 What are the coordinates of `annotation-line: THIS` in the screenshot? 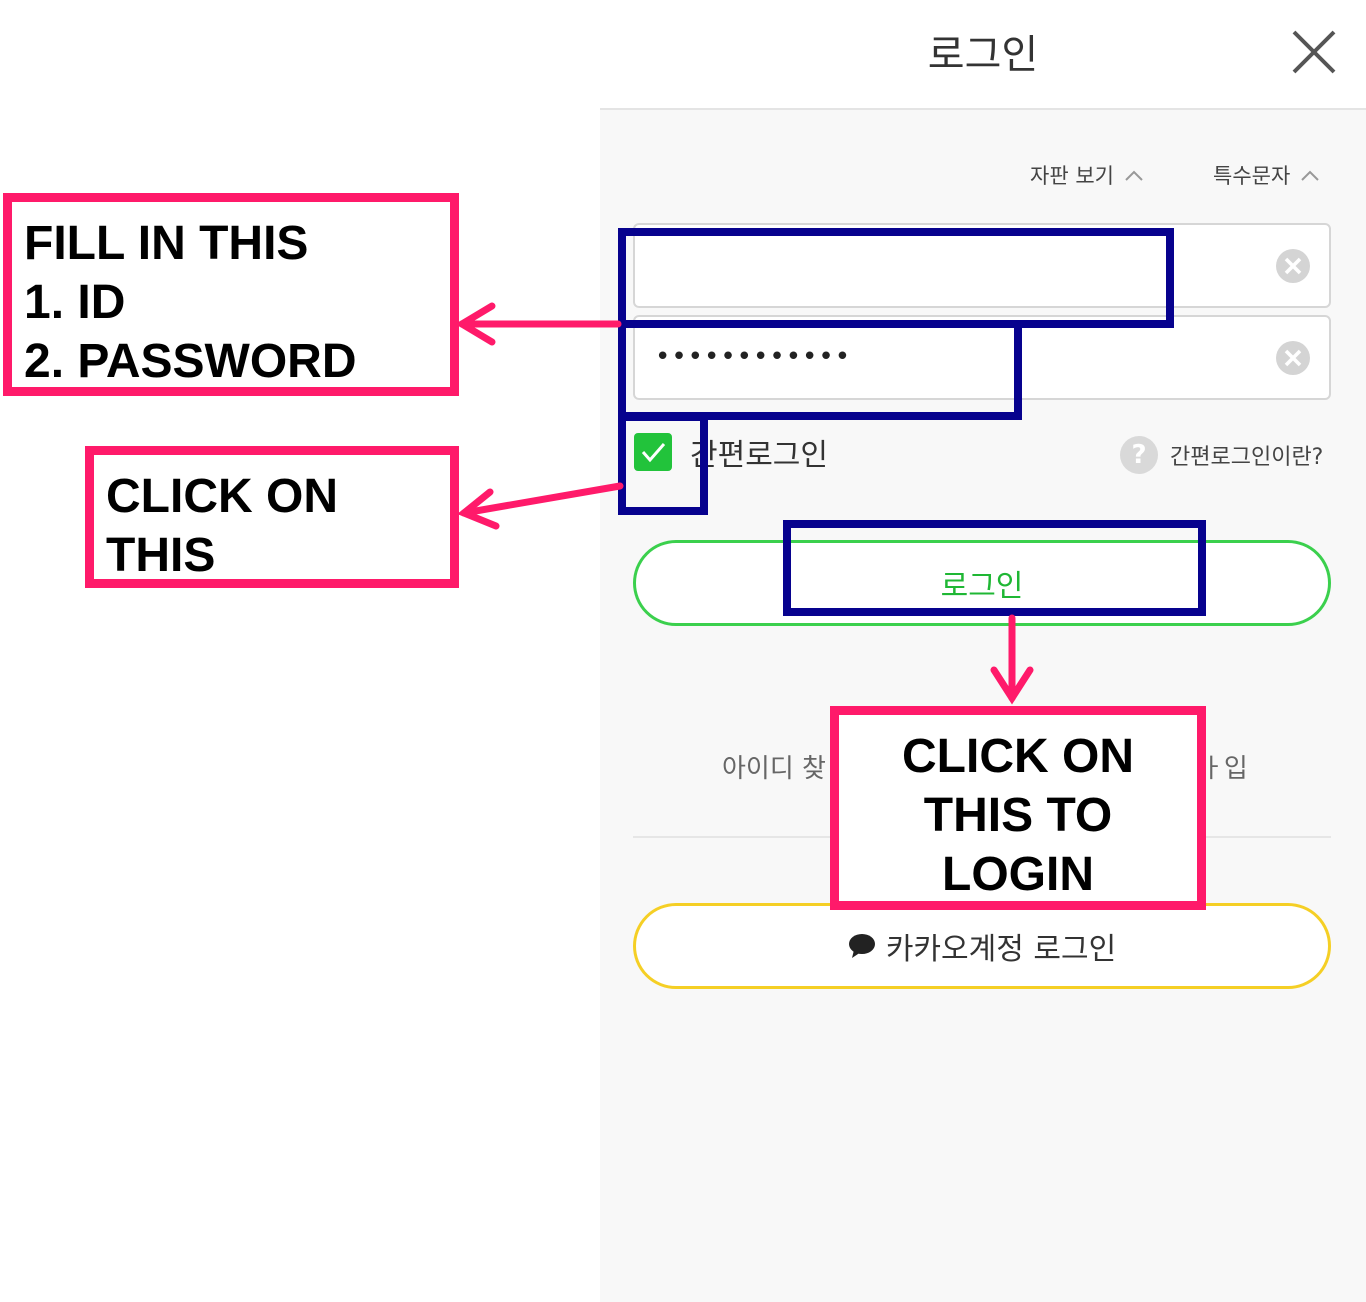 It's located at (161, 555).